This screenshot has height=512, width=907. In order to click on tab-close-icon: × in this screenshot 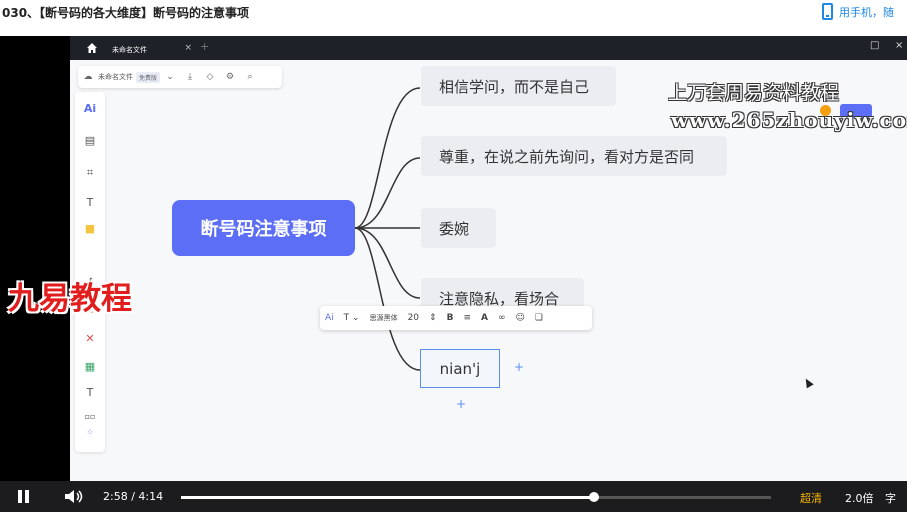, I will do `click(188, 48)`.